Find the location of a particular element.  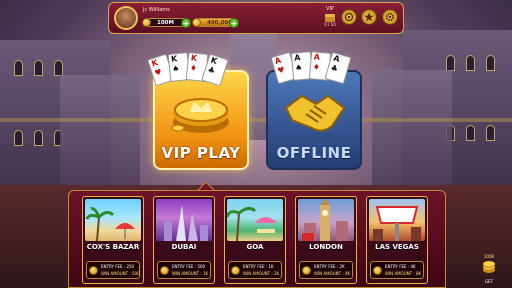

city-card-las-vegas: LAS VEGAS ENTRY FEE : 4K WIN AMOUNT : 8K is located at coordinates (397, 240).